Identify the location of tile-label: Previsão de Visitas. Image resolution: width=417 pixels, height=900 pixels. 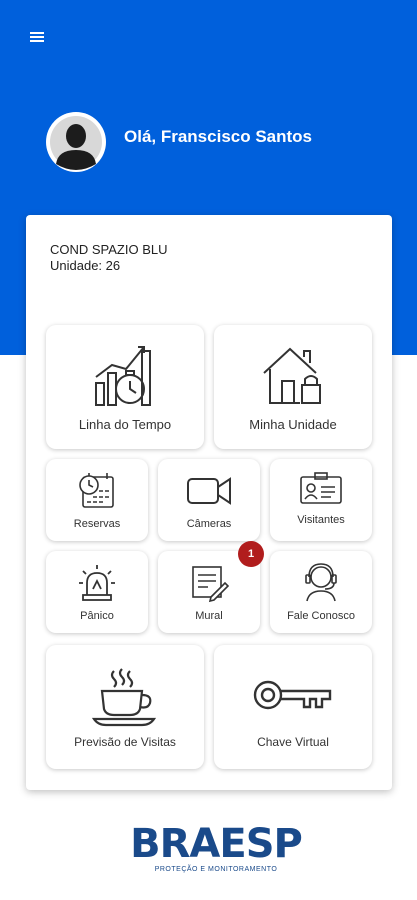
(125, 742).